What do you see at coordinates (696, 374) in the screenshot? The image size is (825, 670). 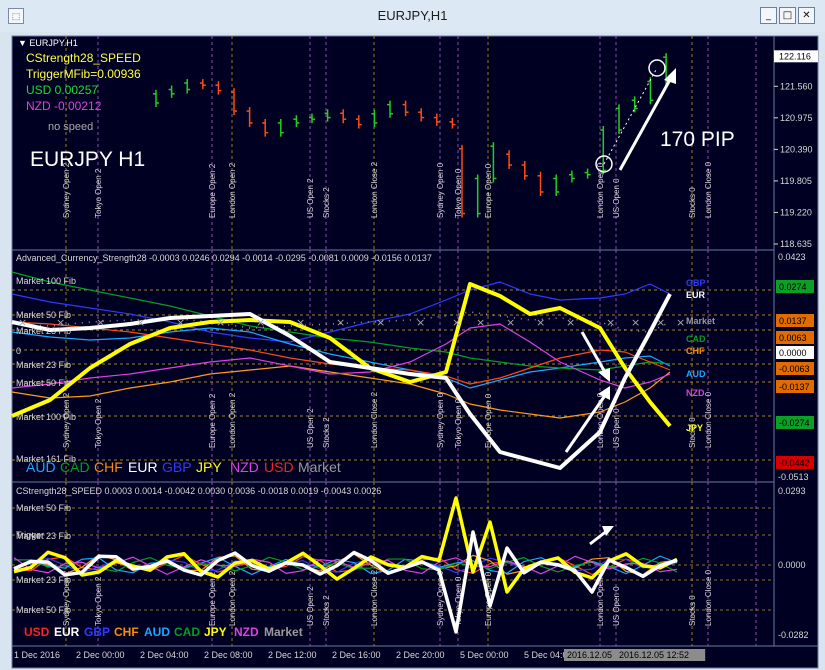 I see `currency-label: AUD` at bounding box center [696, 374].